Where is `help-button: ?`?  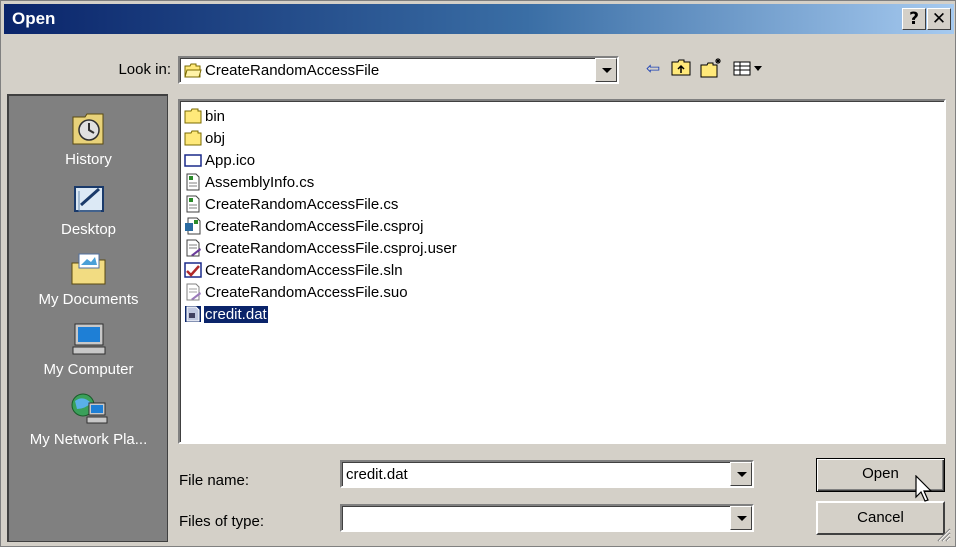 help-button: ? is located at coordinates (914, 19).